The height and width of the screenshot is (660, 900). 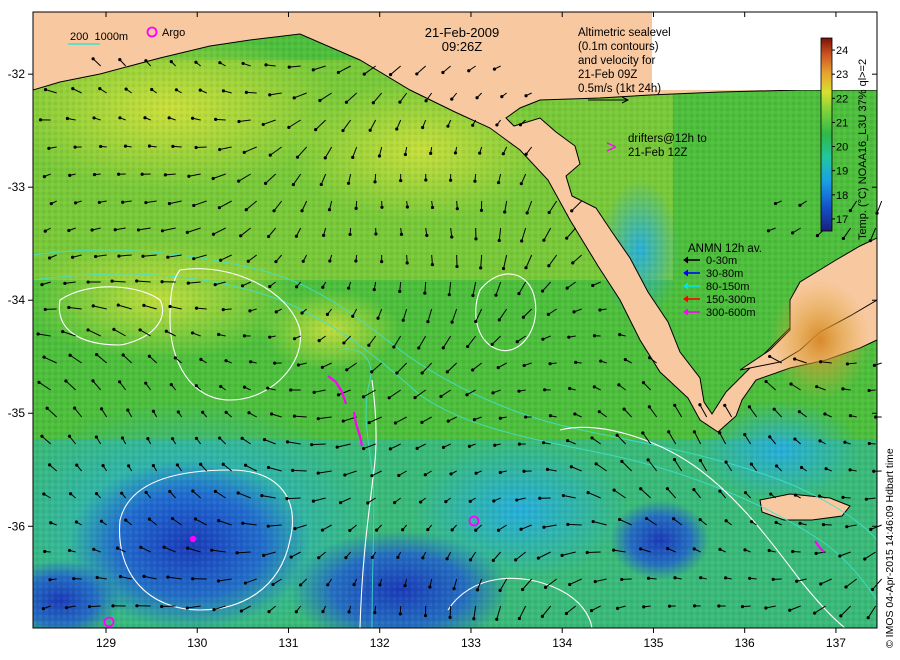 I want to click on lon-tick-label: 134, so click(x=562, y=643).